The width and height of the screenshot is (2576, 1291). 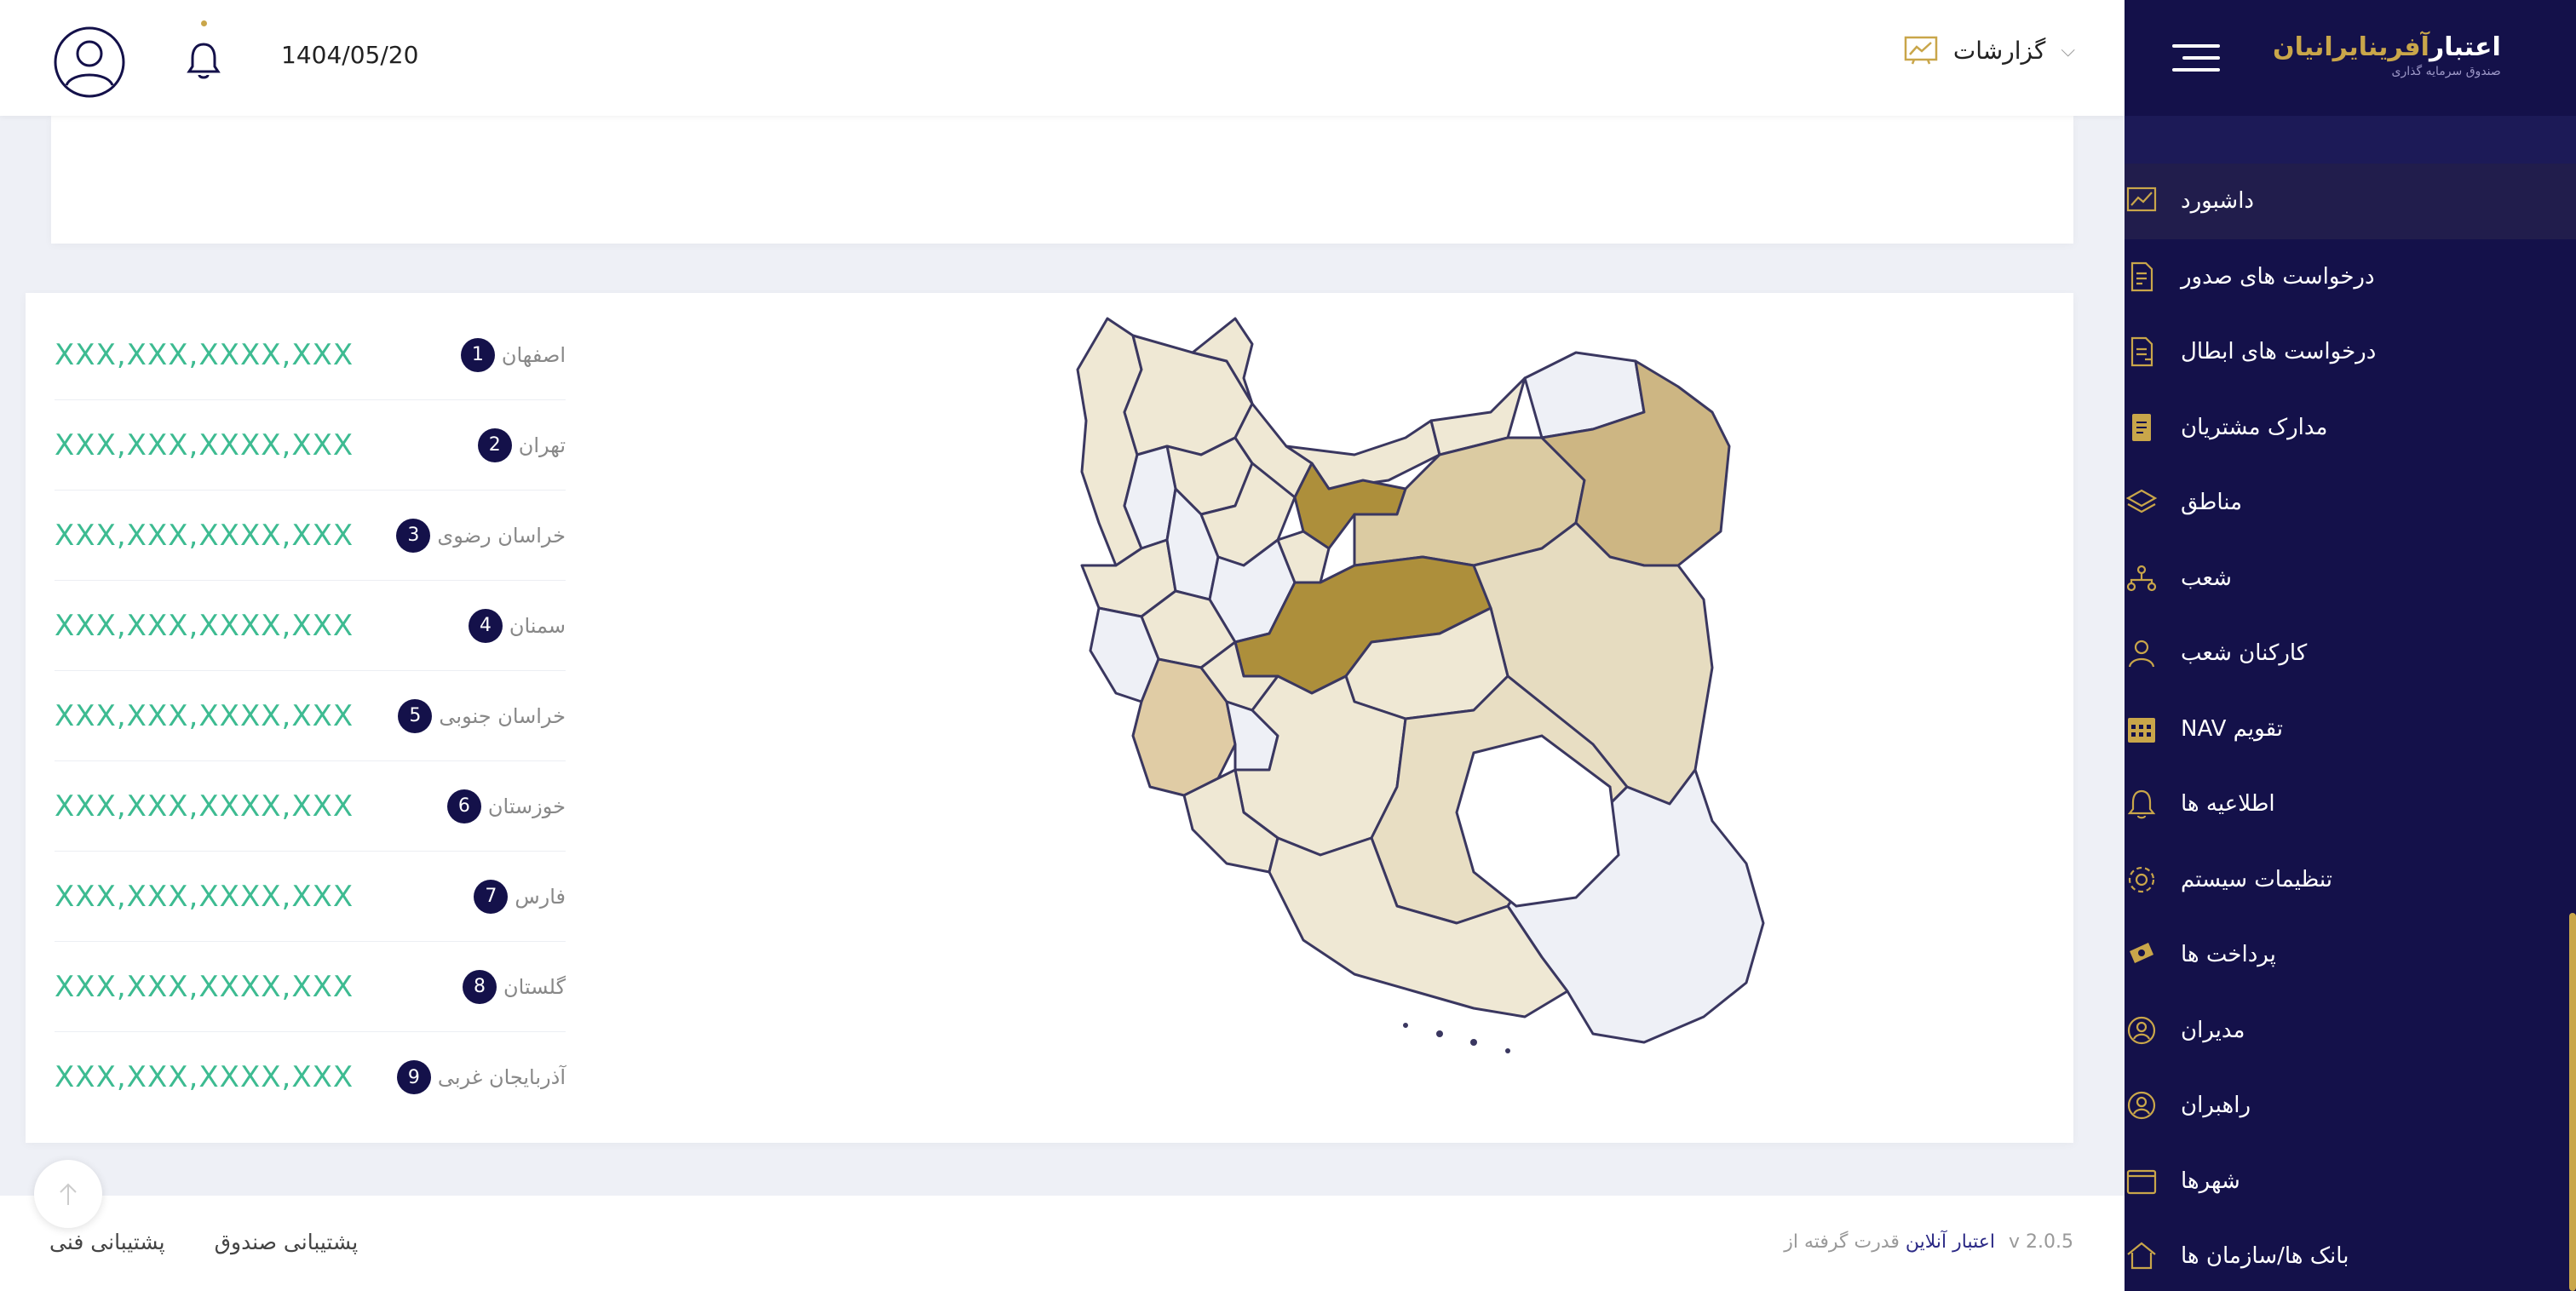 I want to click on map-islands, so click(x=1457, y=1038).